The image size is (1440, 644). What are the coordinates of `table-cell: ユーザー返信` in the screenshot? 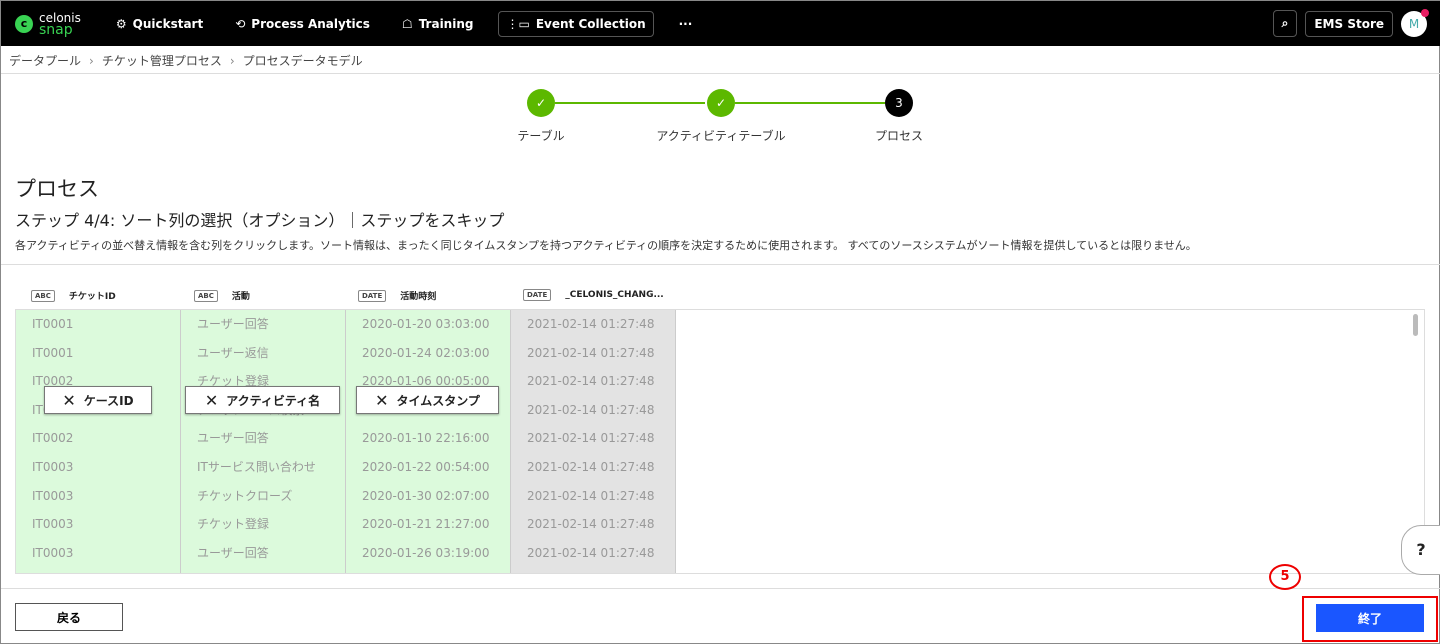 It's located at (233, 352).